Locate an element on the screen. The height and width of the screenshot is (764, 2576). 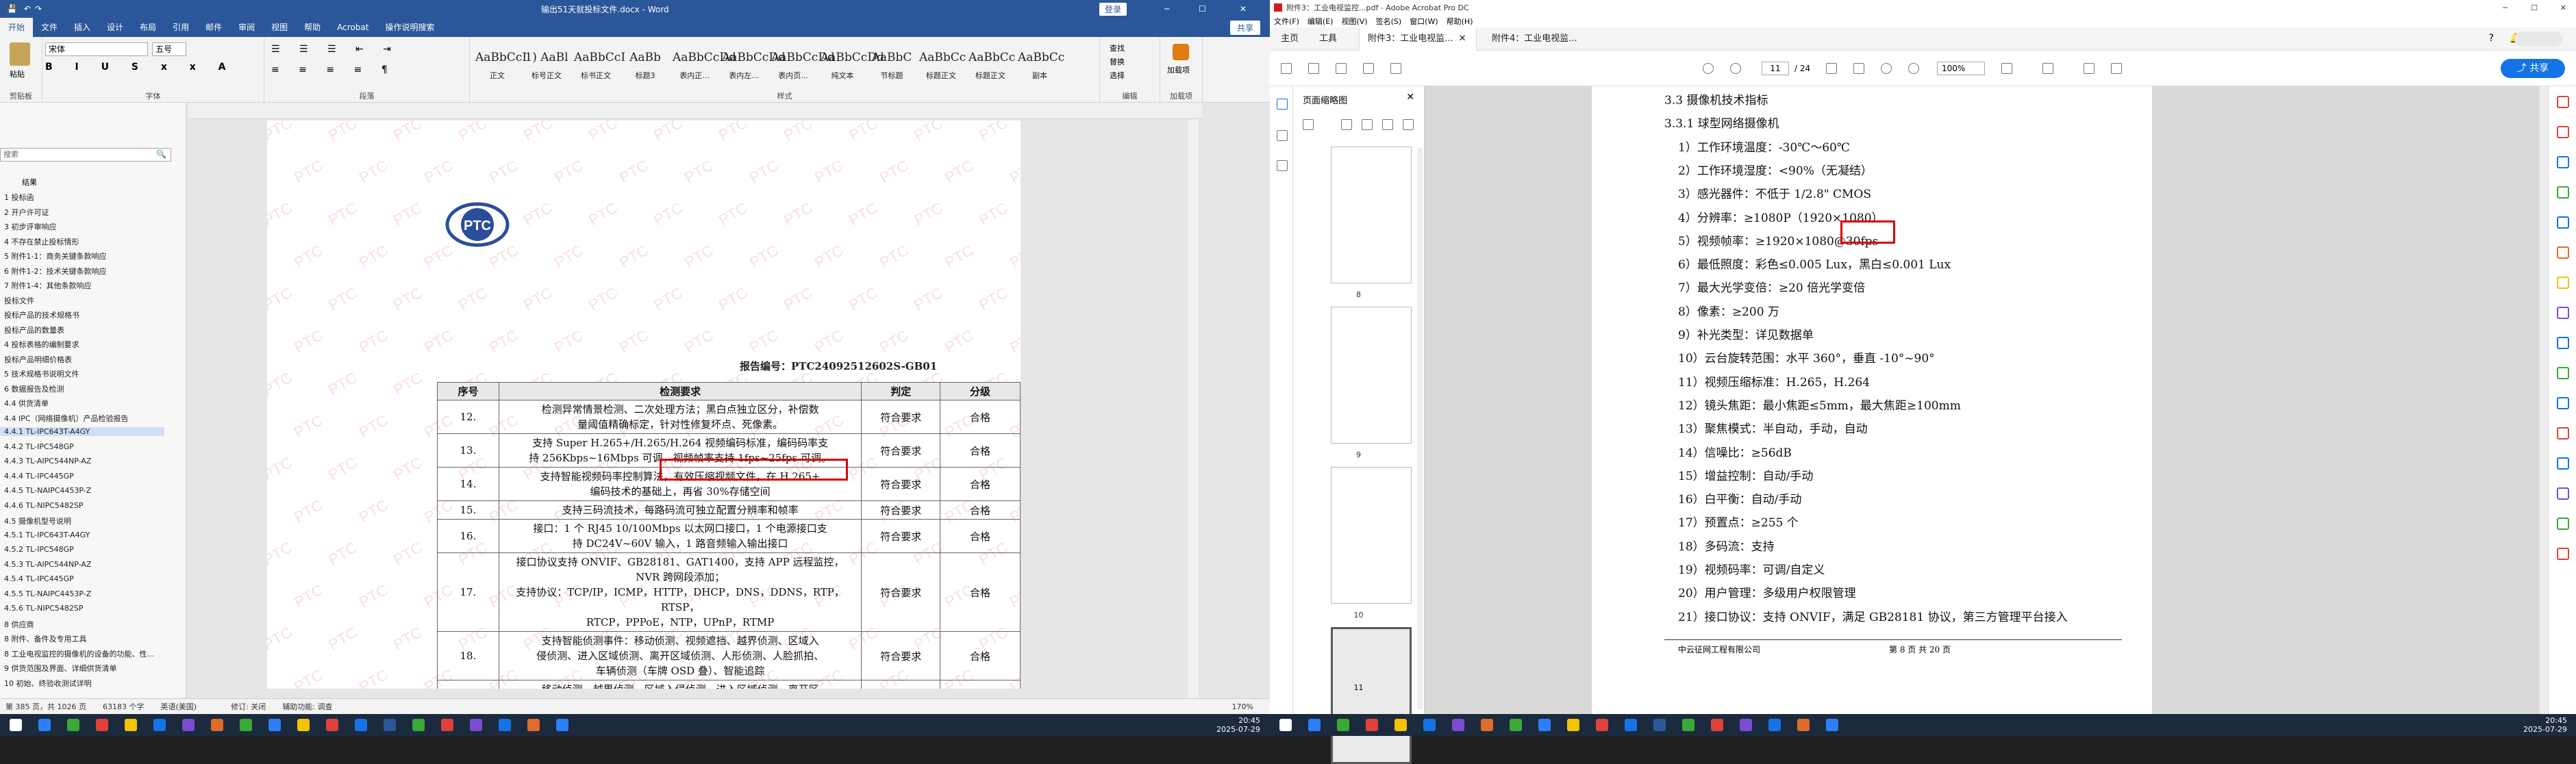
format-buttons: B I U S x x A is located at coordinates (140, 67).